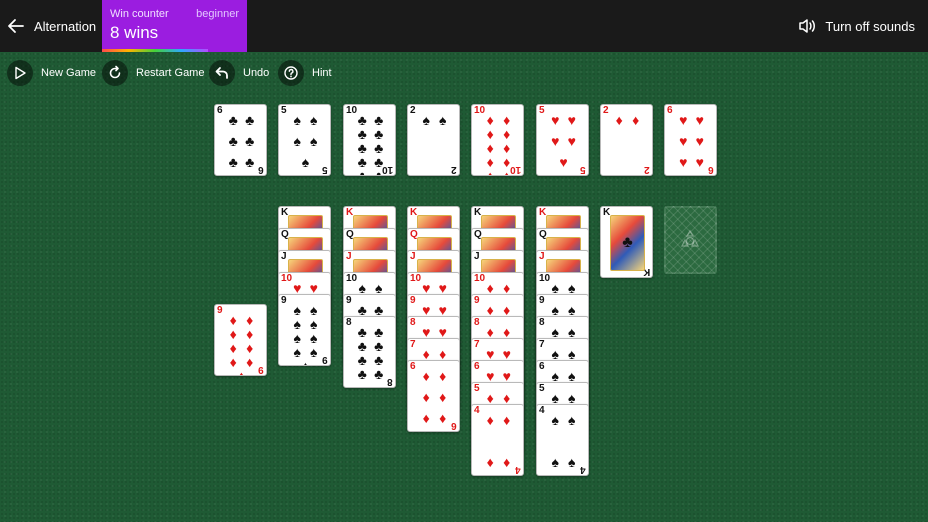  Describe the element at coordinates (261, 369) in the screenshot. I see `card-rank-bottom: 9` at that location.